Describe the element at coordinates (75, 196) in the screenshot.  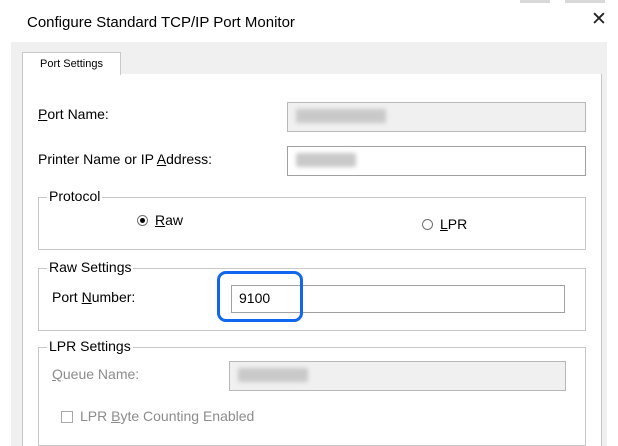
I see `protocol-legend: Protocol` at that location.